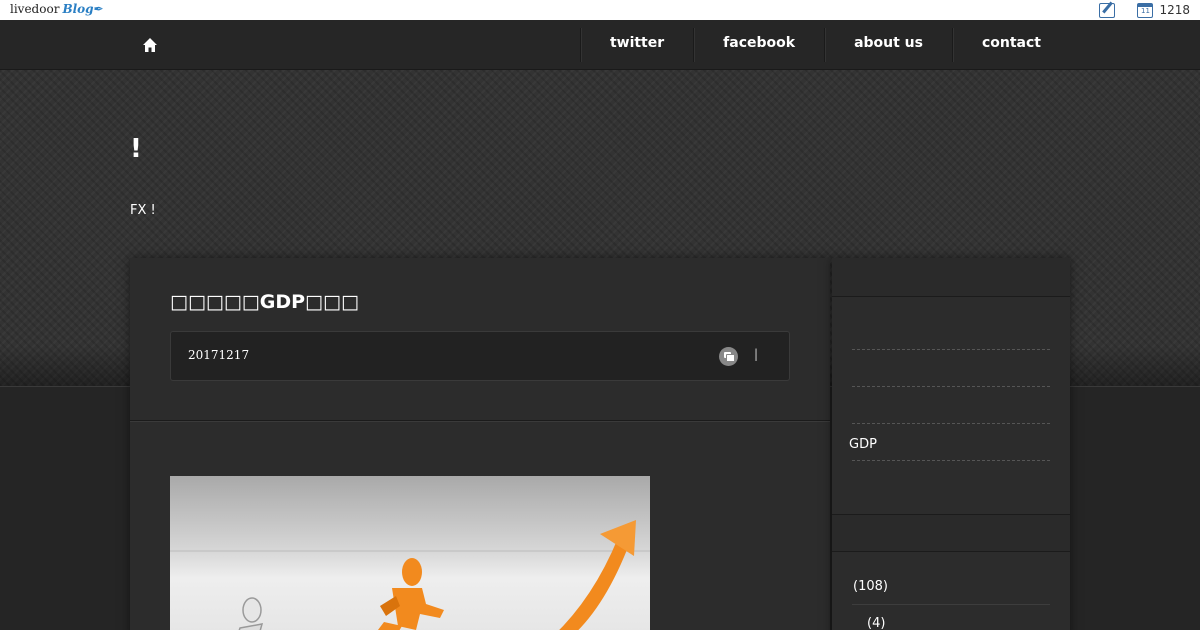  I want to click on site-title: !, so click(136, 149).